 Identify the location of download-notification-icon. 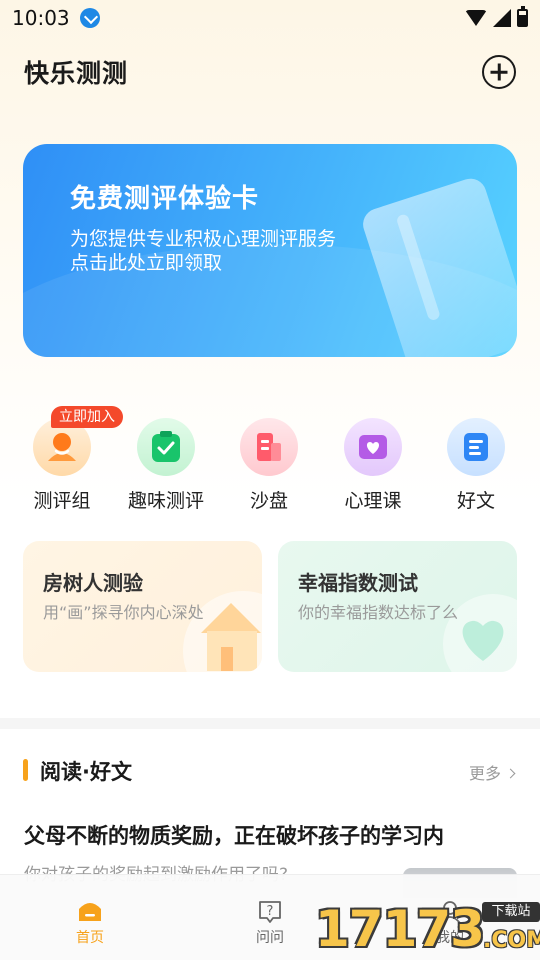
(89, 18).